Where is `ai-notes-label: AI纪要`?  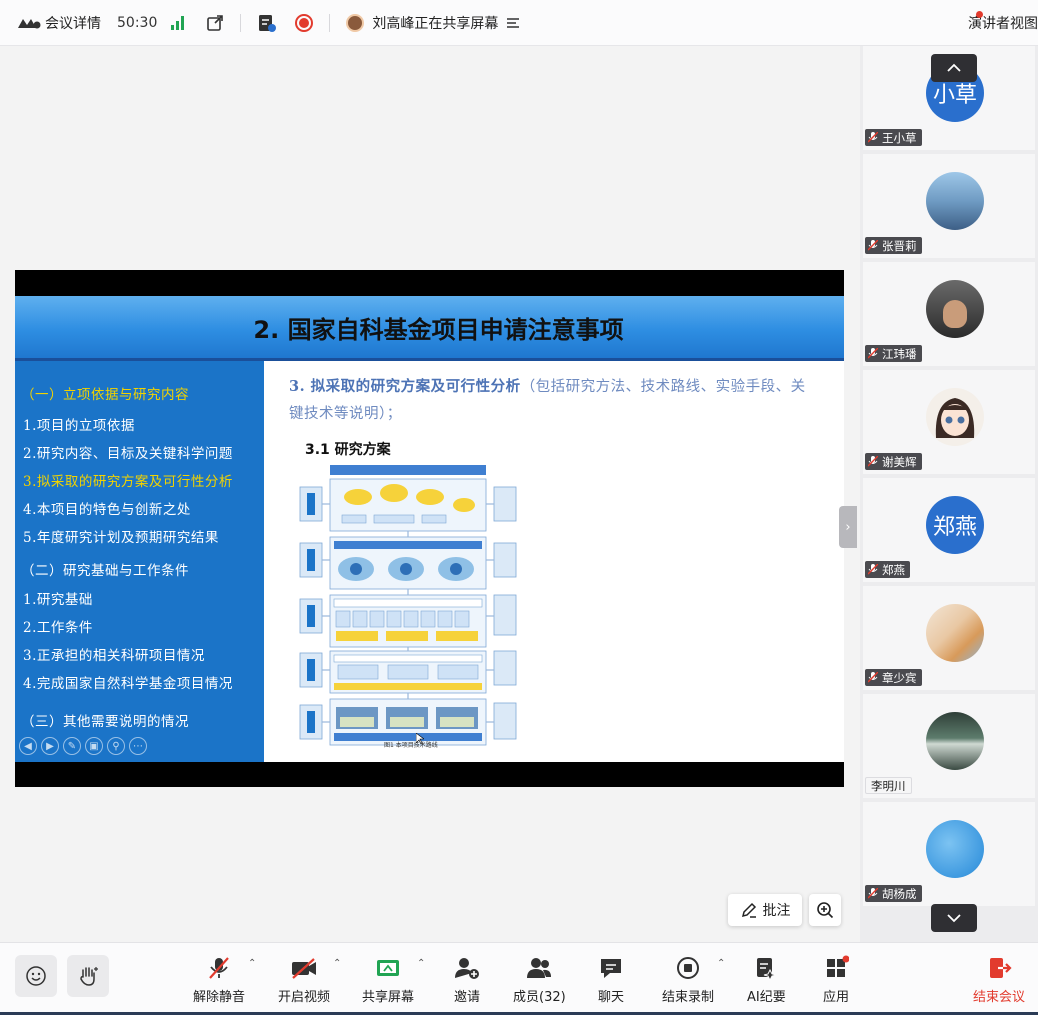
ai-notes-label: AI纪要 is located at coordinates (766, 997).